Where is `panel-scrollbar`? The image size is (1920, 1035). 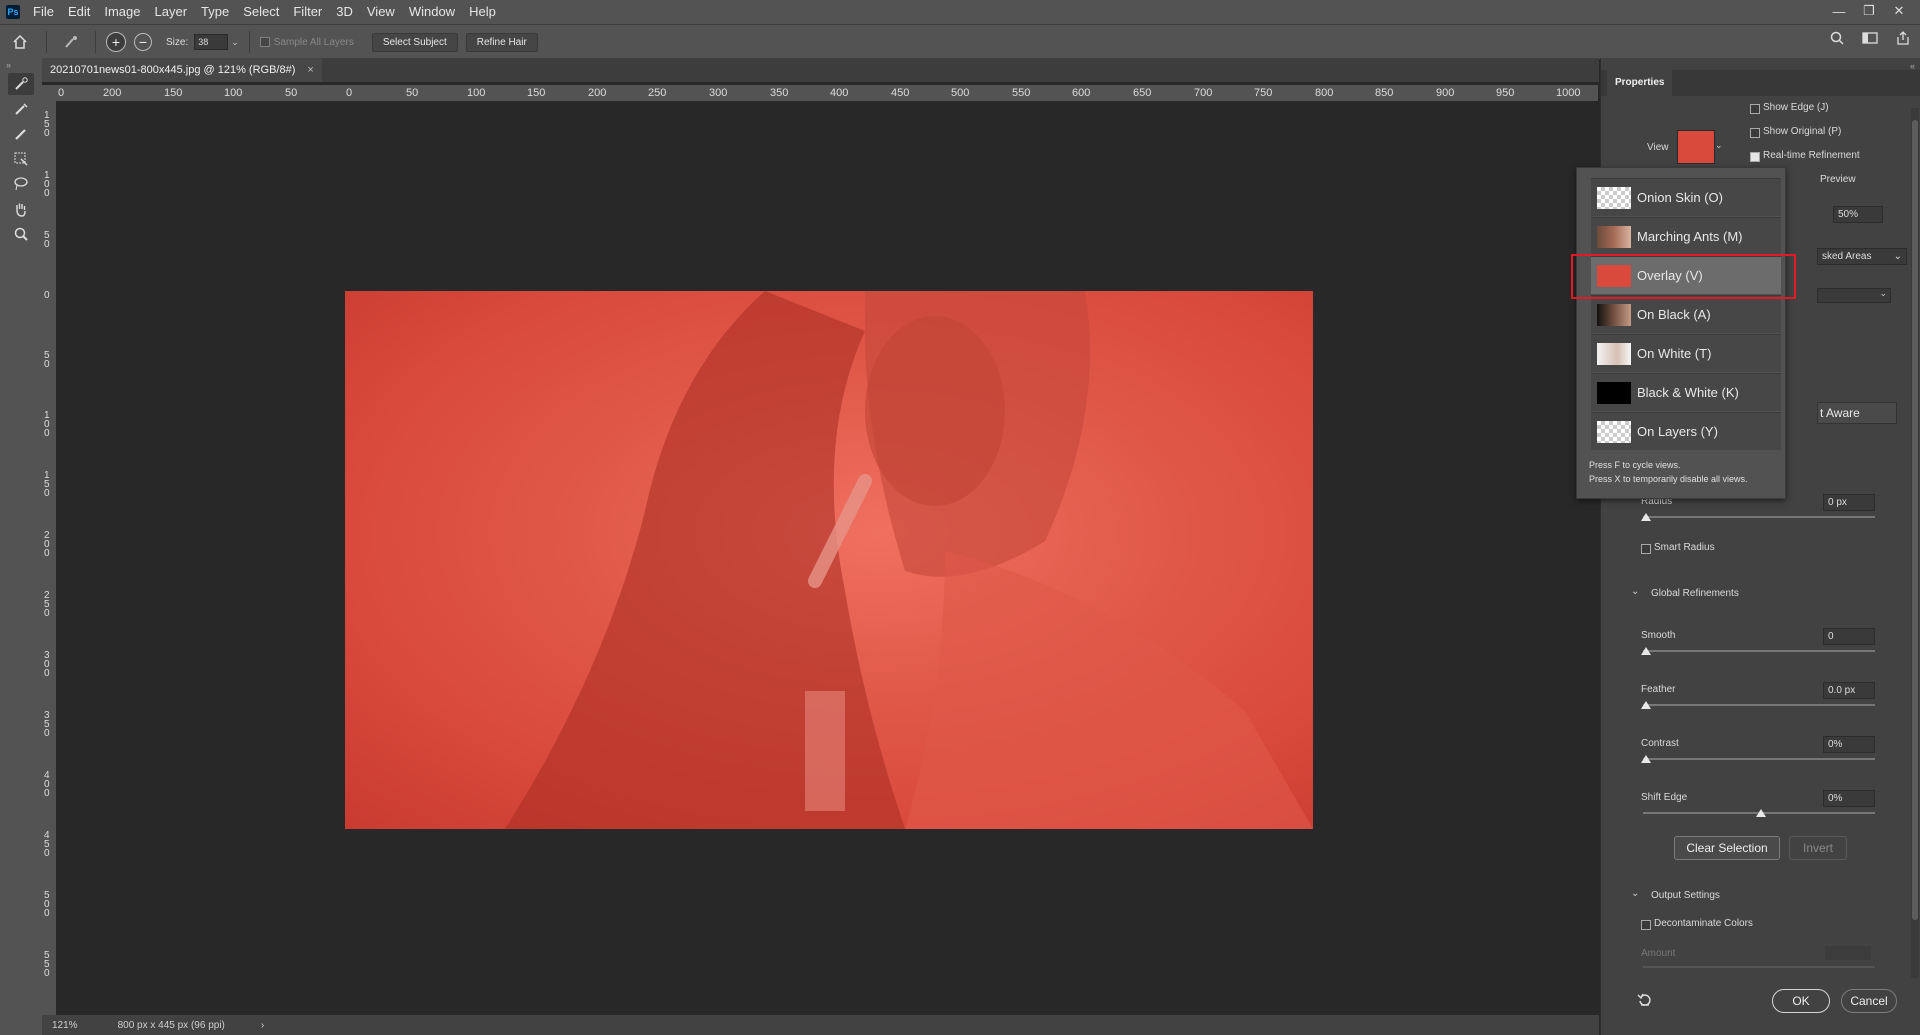 panel-scrollbar is located at coordinates (1915, 543).